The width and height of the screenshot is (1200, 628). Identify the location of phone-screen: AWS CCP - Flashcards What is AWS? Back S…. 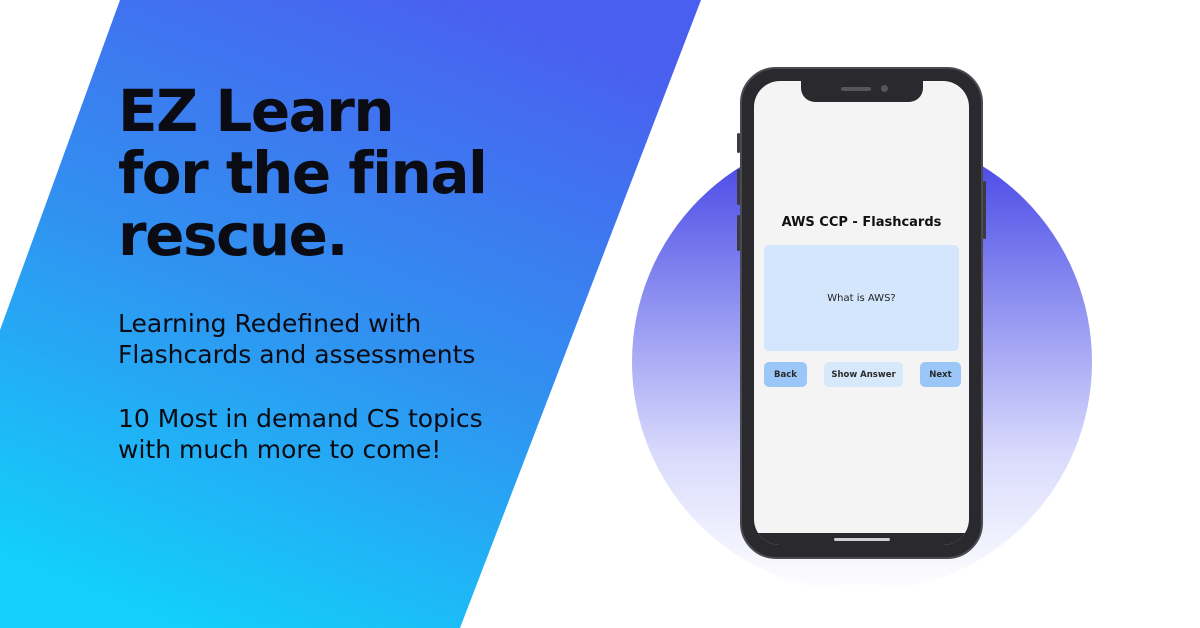
(861, 313).